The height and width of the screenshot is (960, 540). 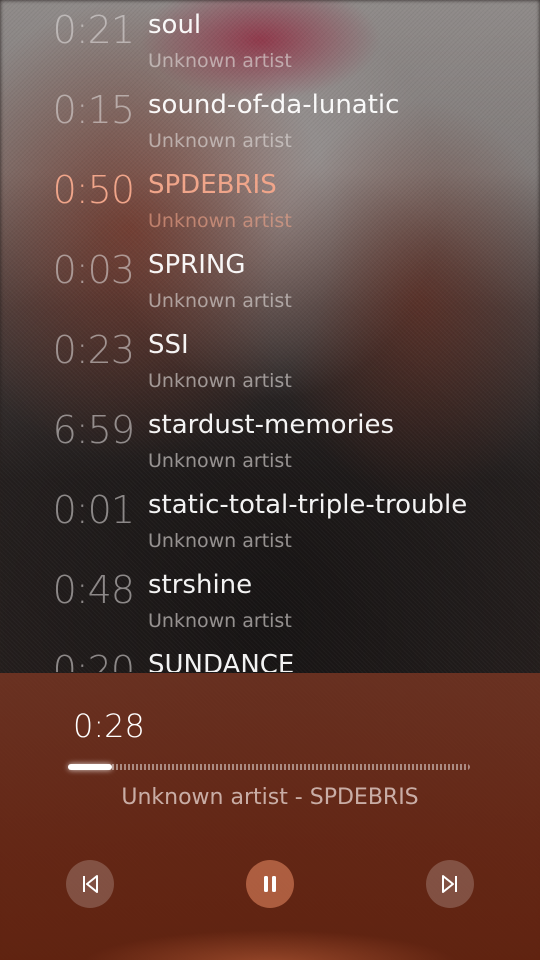 What do you see at coordinates (270, 592) in the screenshot?
I see `track-row: 0:48 strshine Unknown artist` at bounding box center [270, 592].